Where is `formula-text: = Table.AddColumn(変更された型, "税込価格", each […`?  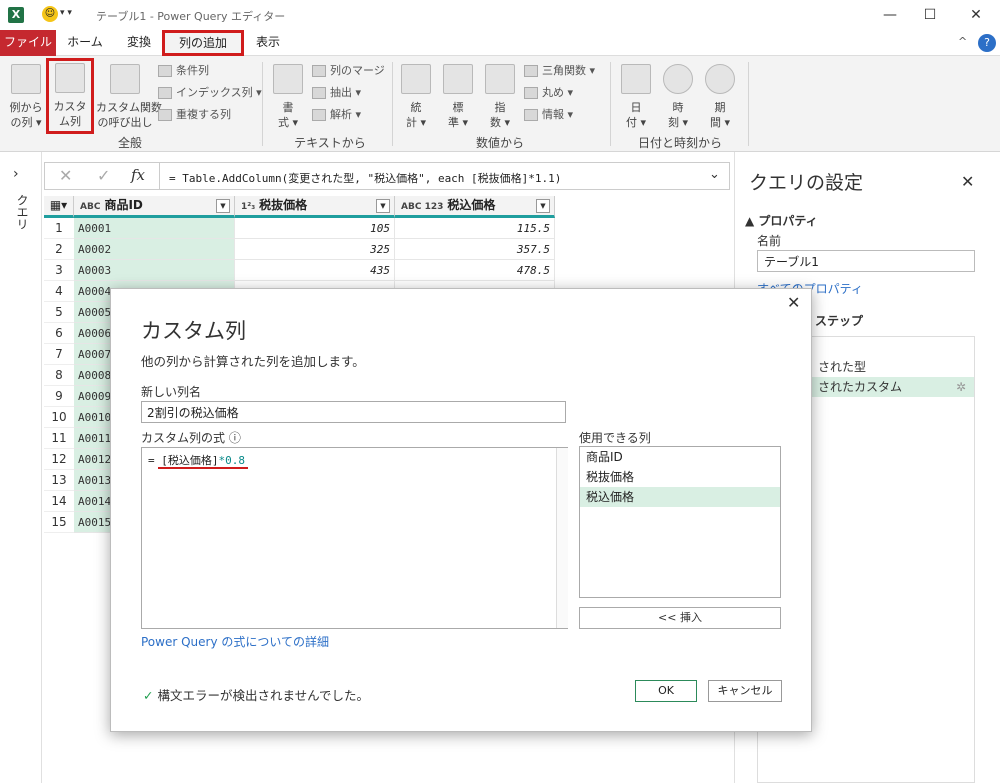 formula-text: = Table.AddColumn(変更された型, "税込価格", each [… is located at coordinates (365, 178).